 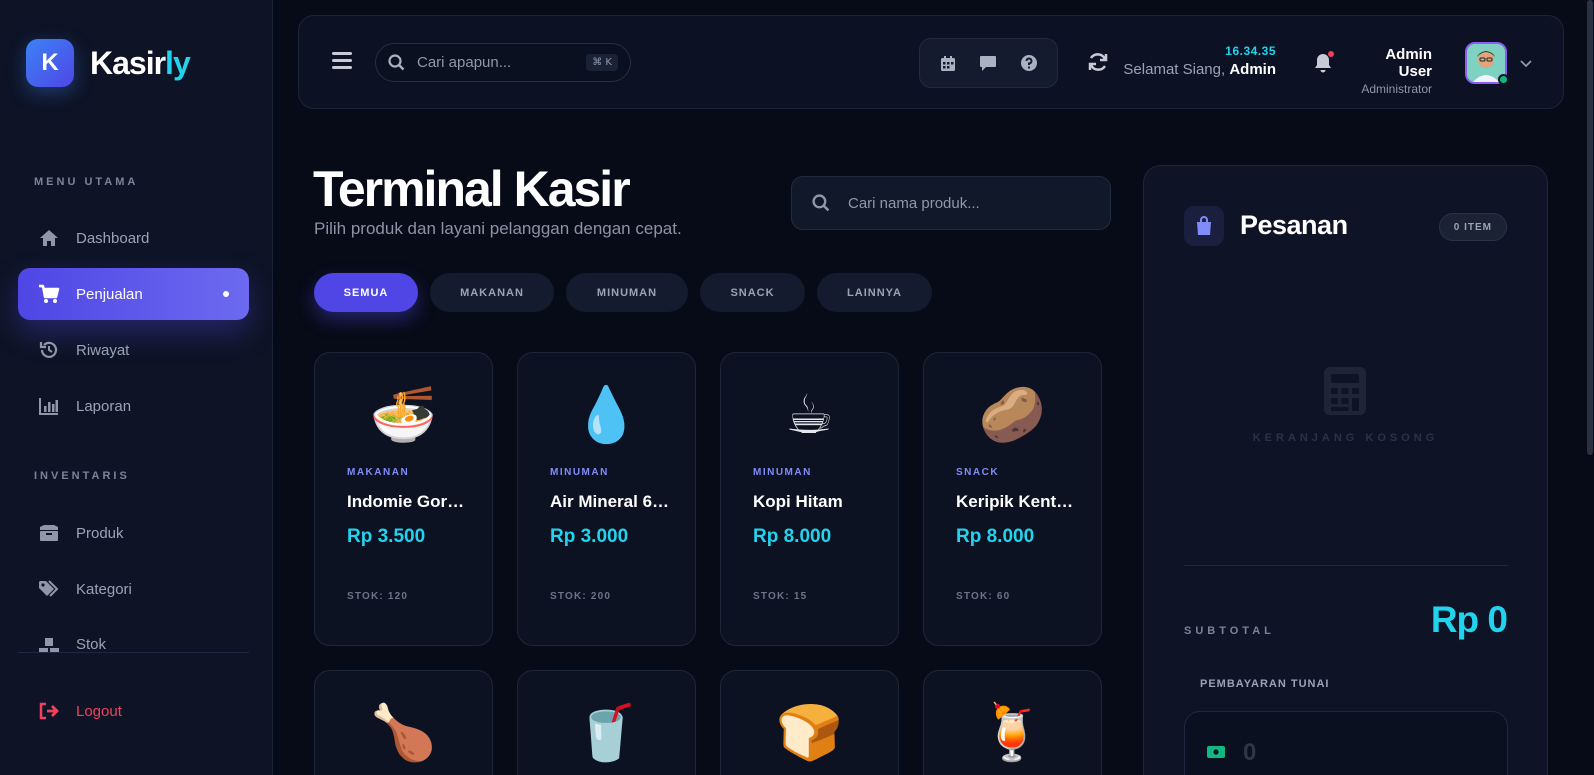 I want to click on active-dot, so click(x=226, y=294).